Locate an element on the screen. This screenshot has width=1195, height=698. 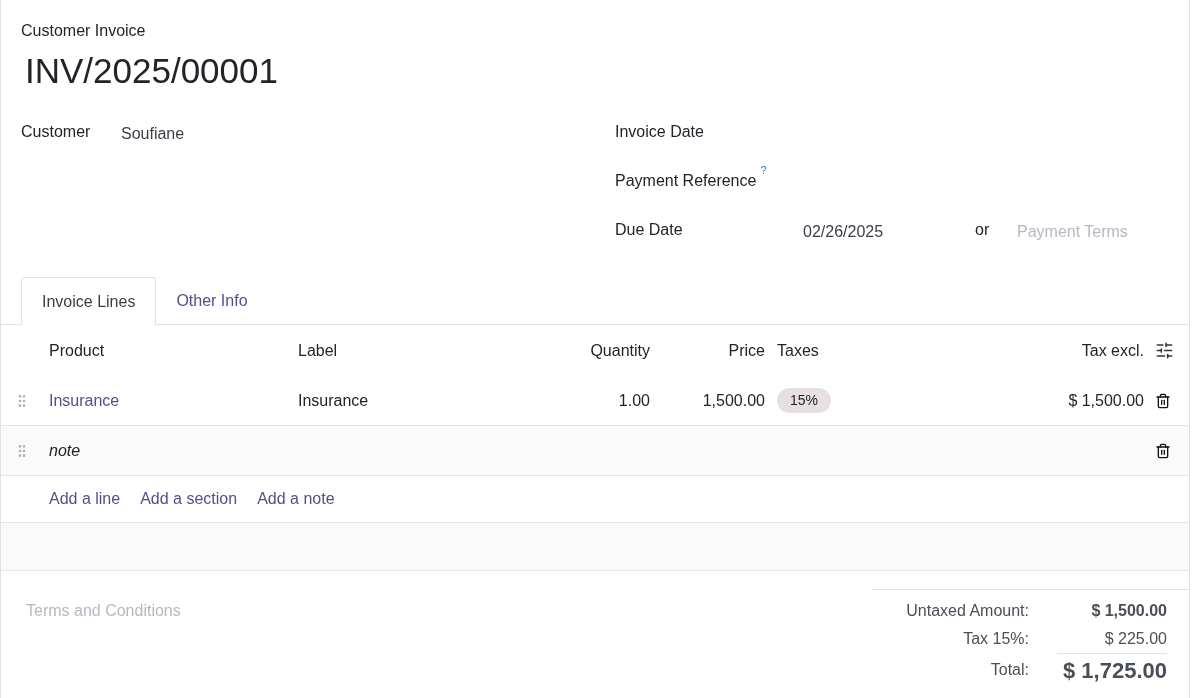
column-header: Product is located at coordinates (77, 350).